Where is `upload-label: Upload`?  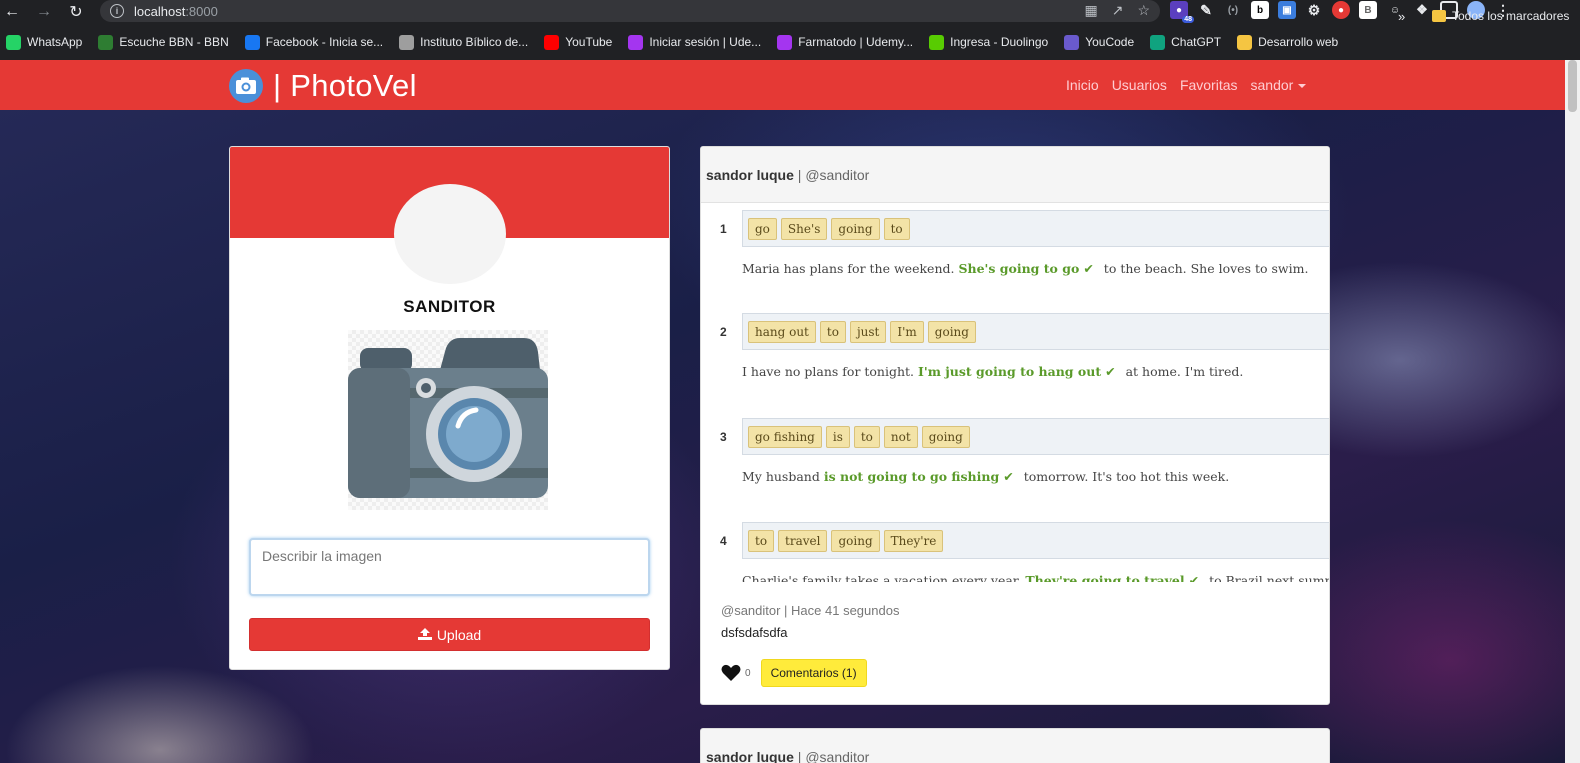 upload-label: Upload is located at coordinates (459, 634).